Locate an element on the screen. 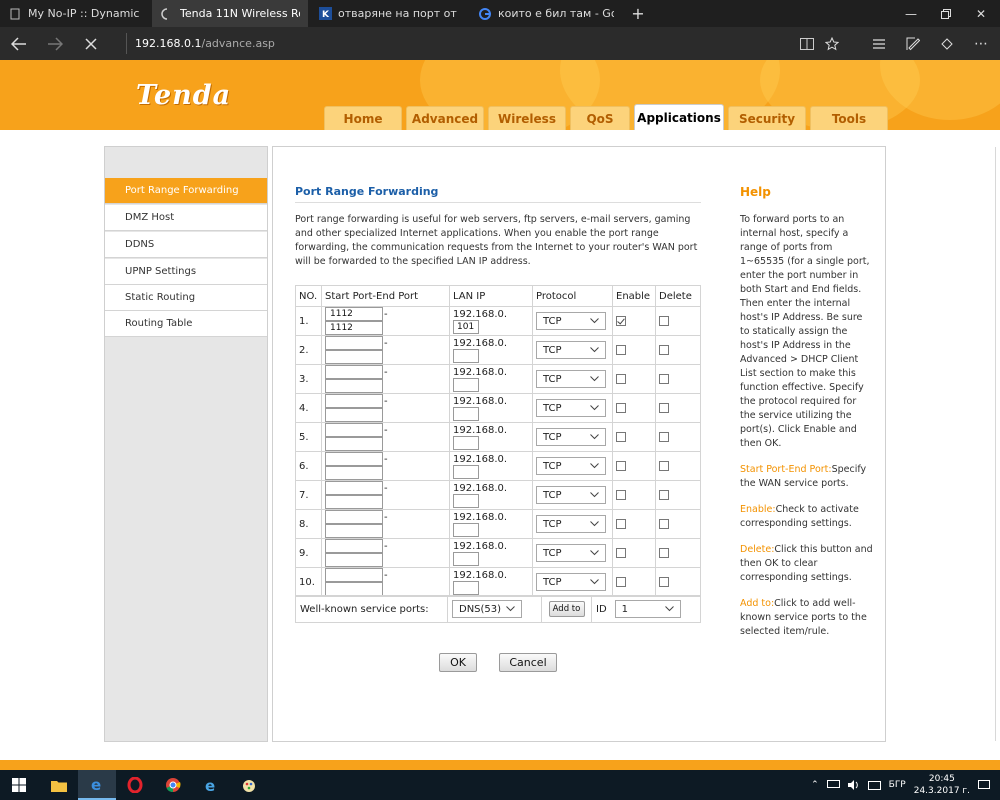 Image resolution: width=1000 pixels, height=800 pixels. ok-button: OK is located at coordinates (458, 662).